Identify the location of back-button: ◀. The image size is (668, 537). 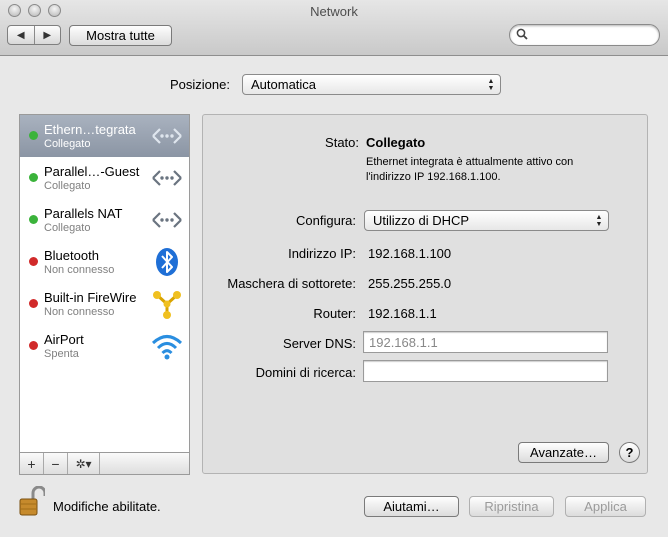
(21, 35).